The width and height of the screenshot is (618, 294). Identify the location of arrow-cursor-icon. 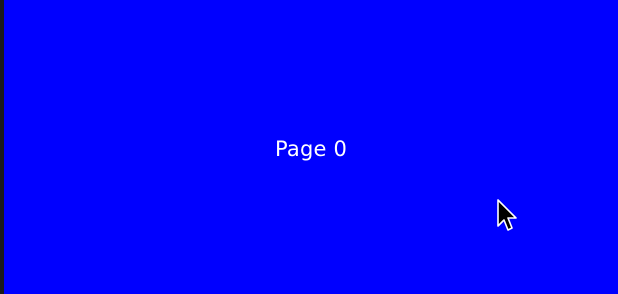
(507, 215).